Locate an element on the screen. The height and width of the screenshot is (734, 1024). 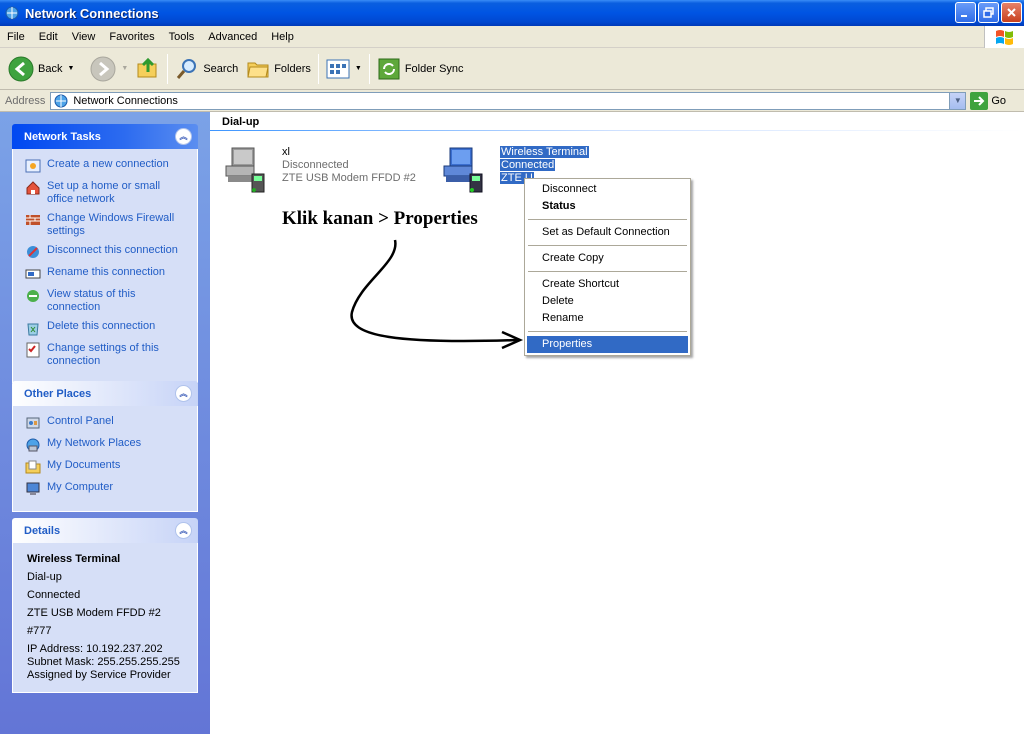
ctx-create-shortcut: Create Shortcut is located at coordinates (607, 284).